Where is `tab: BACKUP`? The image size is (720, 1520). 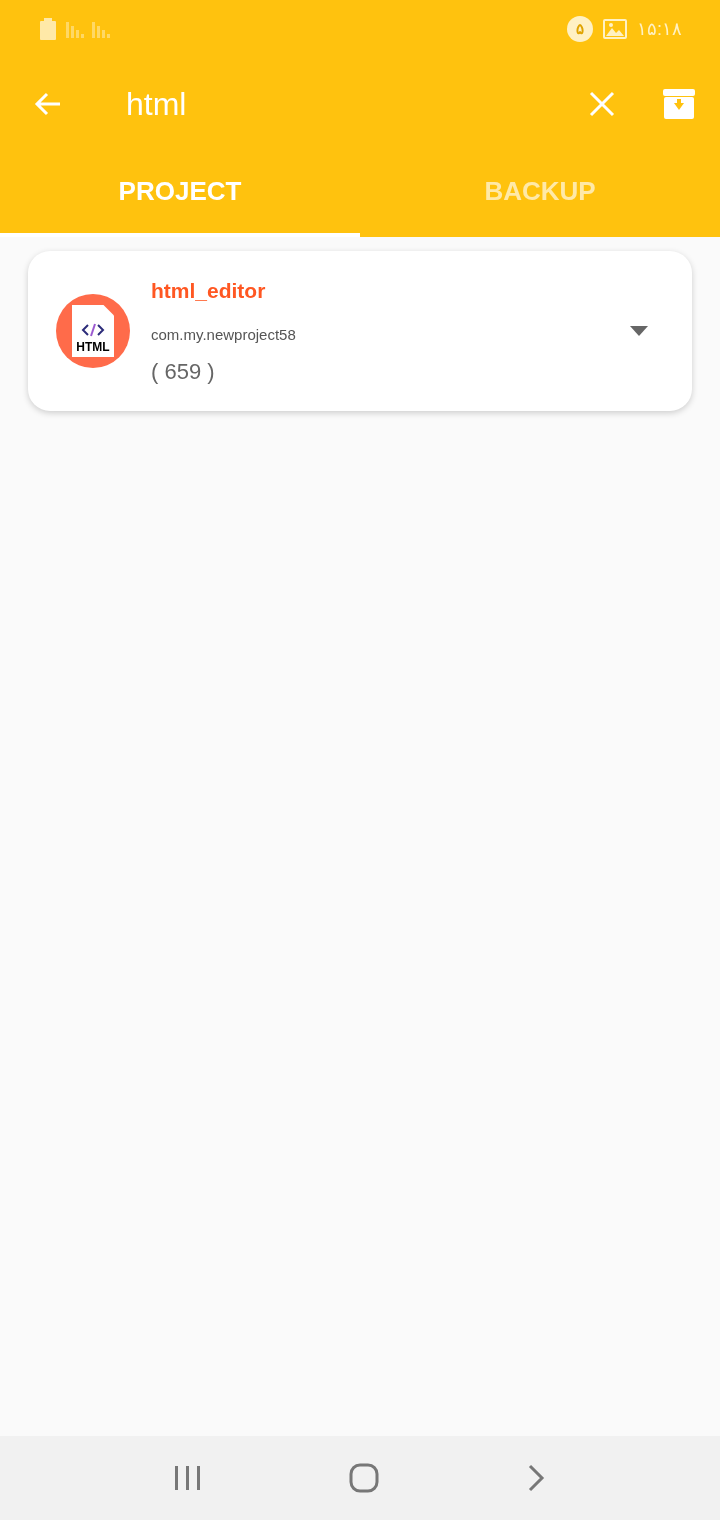 tab: BACKUP is located at coordinates (540, 193).